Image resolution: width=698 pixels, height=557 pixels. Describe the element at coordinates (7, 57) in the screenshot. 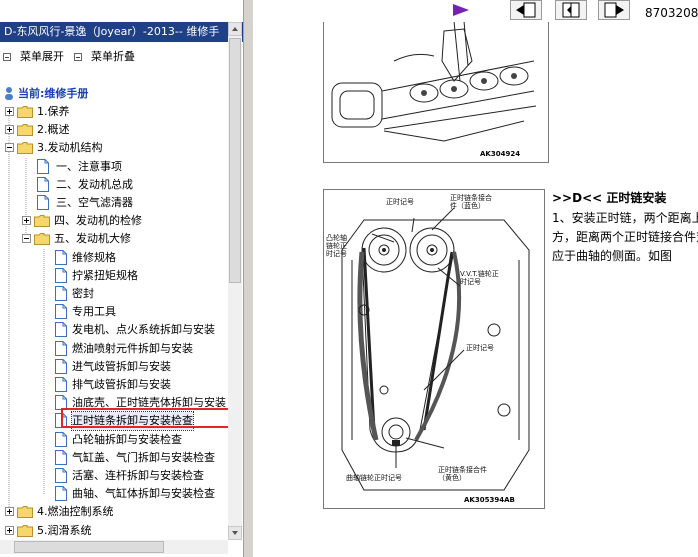

I see `menu-expand-icon` at that location.